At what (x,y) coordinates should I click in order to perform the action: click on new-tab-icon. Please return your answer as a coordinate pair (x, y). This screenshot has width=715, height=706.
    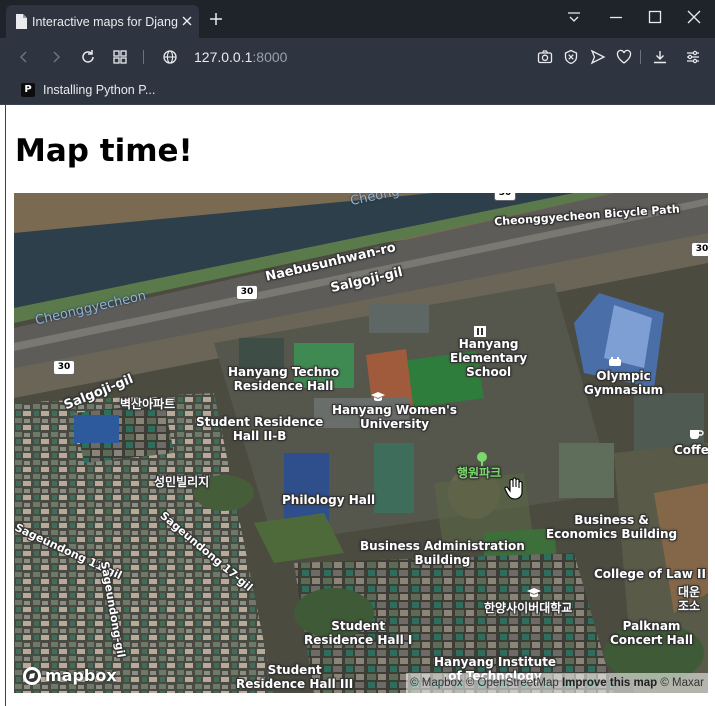
    Looking at the image, I should click on (216, 19).